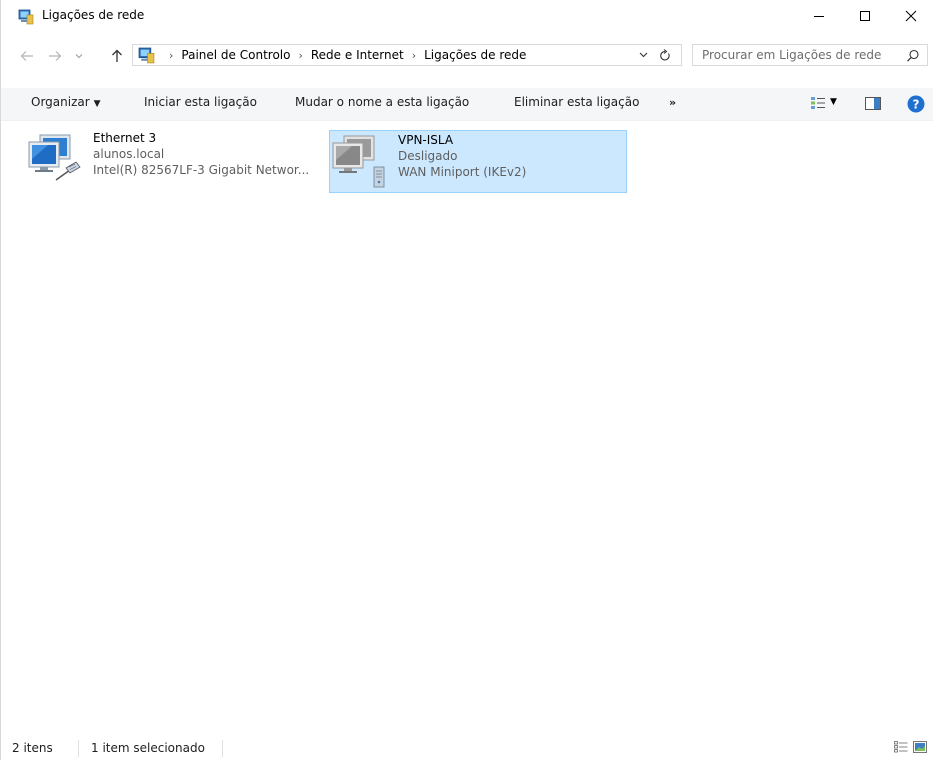  I want to click on start-connection-button: Iniciar esta ligação, so click(200, 102).